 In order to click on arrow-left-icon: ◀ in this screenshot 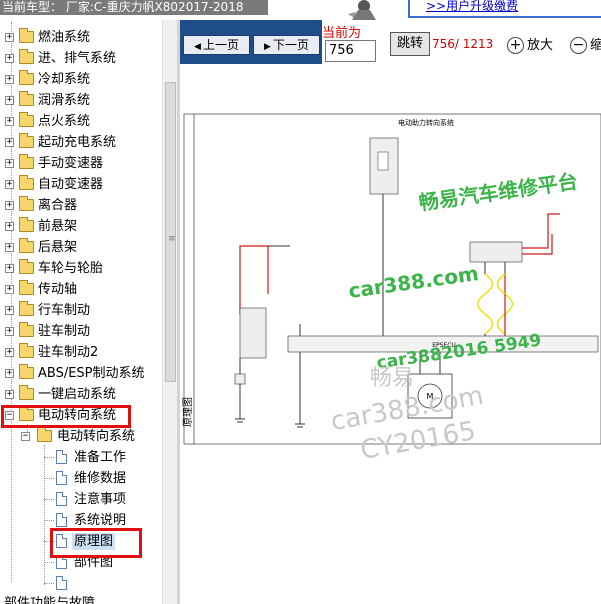, I will do `click(197, 47)`.